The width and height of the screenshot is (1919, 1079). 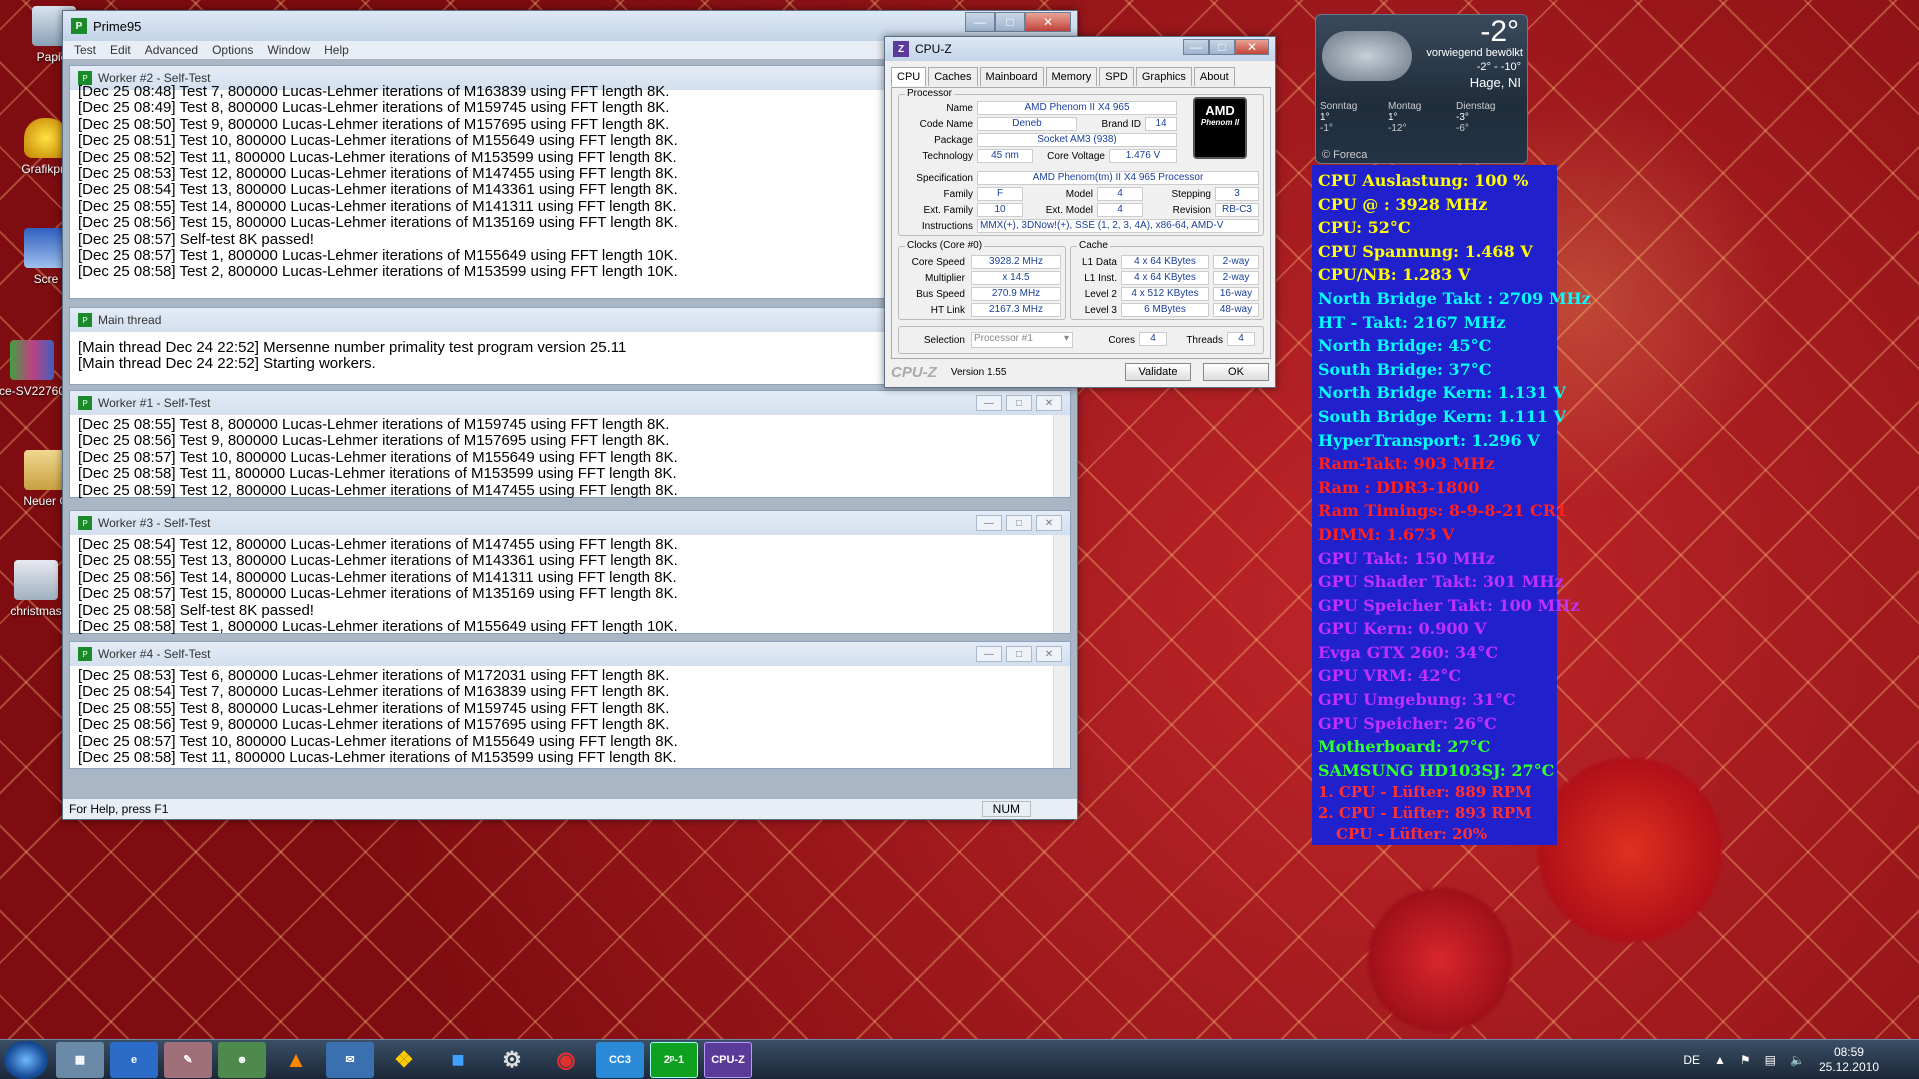 I want to click on show-hidden-icons-arrow-icon: ▲, so click(x=1720, y=1060).